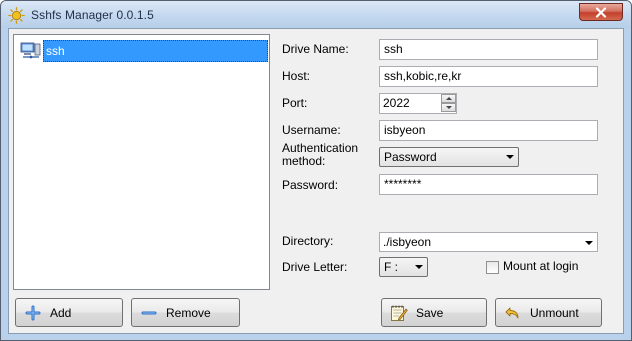 The width and height of the screenshot is (632, 341). I want to click on list-item: ssh, so click(144, 51).